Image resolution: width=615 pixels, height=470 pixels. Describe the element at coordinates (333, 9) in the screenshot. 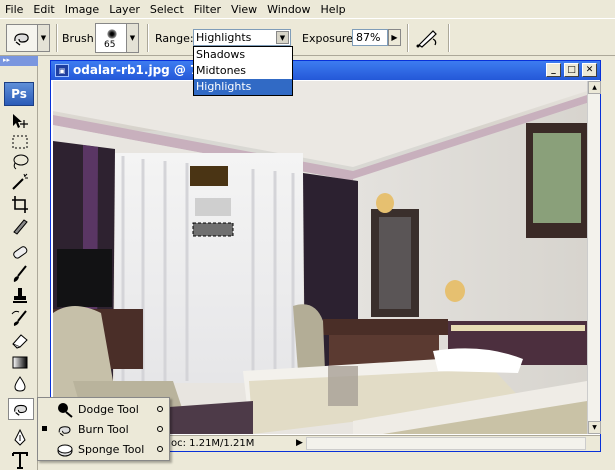

I see `menu-help: Help` at that location.